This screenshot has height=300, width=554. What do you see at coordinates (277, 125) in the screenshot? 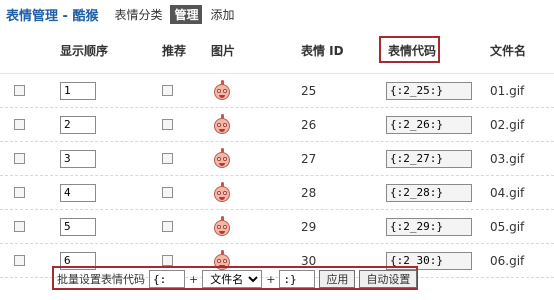
I see `table-row: 26 02.gif` at bounding box center [277, 125].